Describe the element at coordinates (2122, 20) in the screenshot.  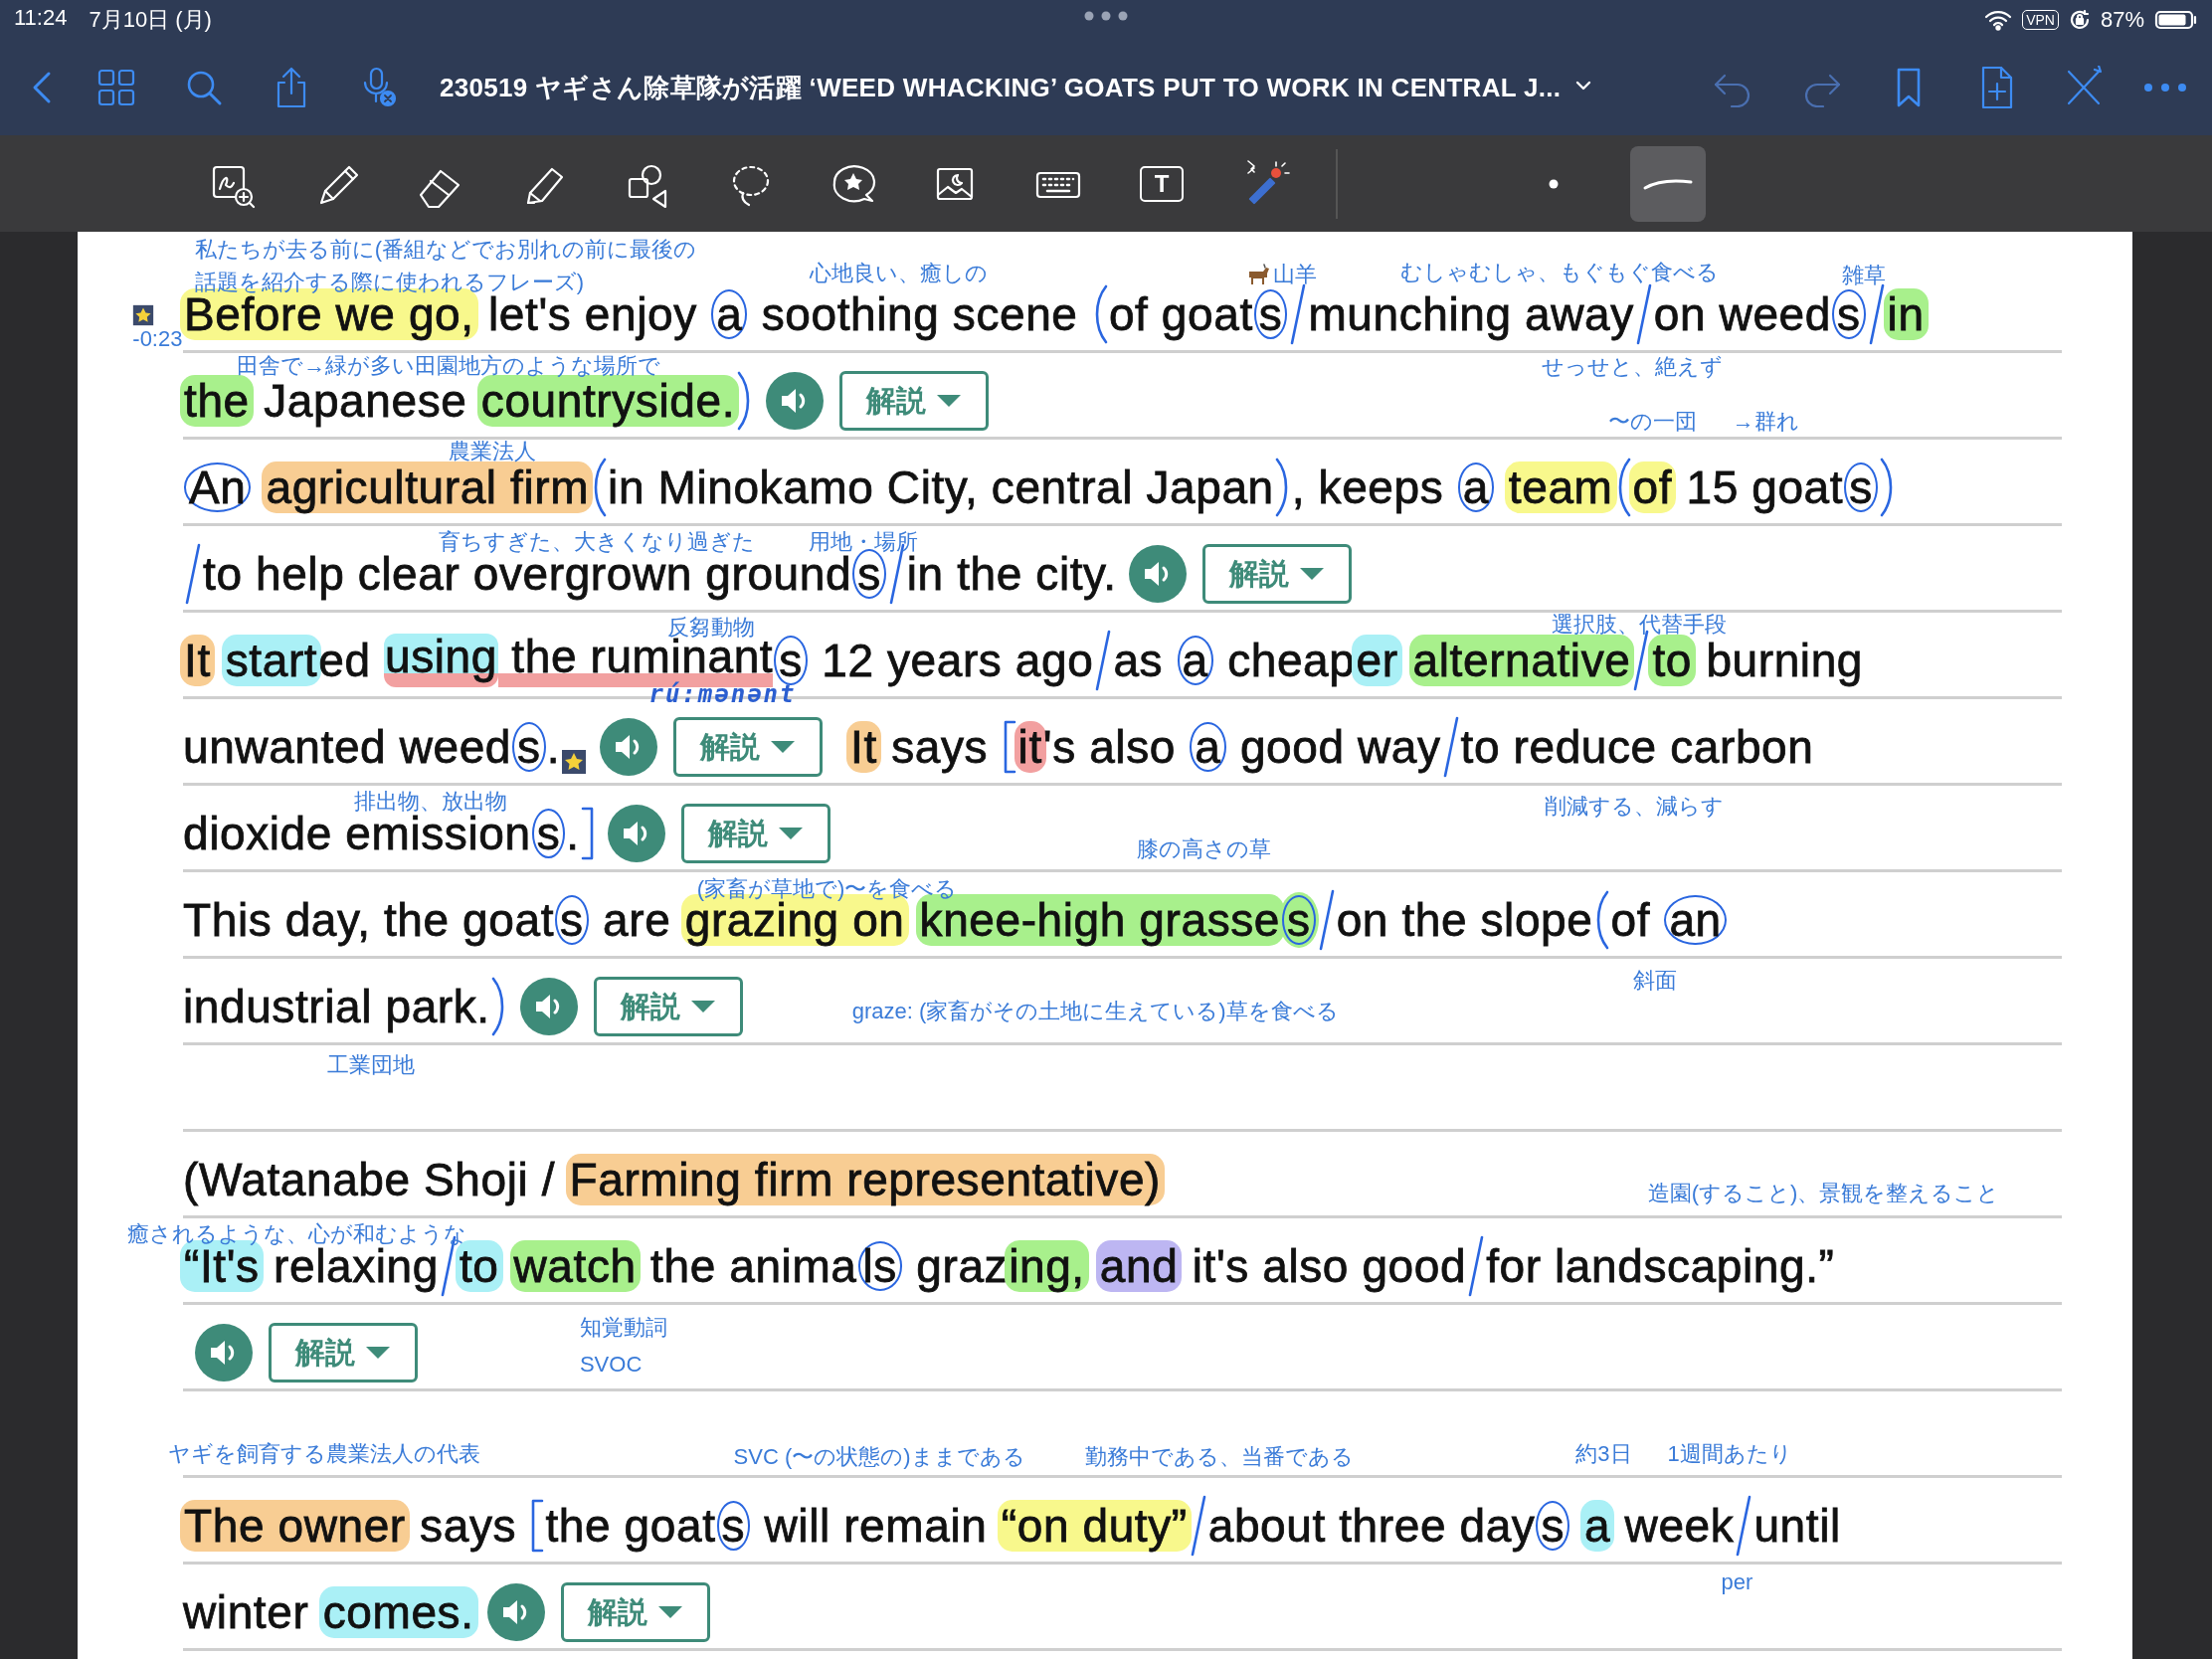
I see `battery-percent: 87%` at that location.